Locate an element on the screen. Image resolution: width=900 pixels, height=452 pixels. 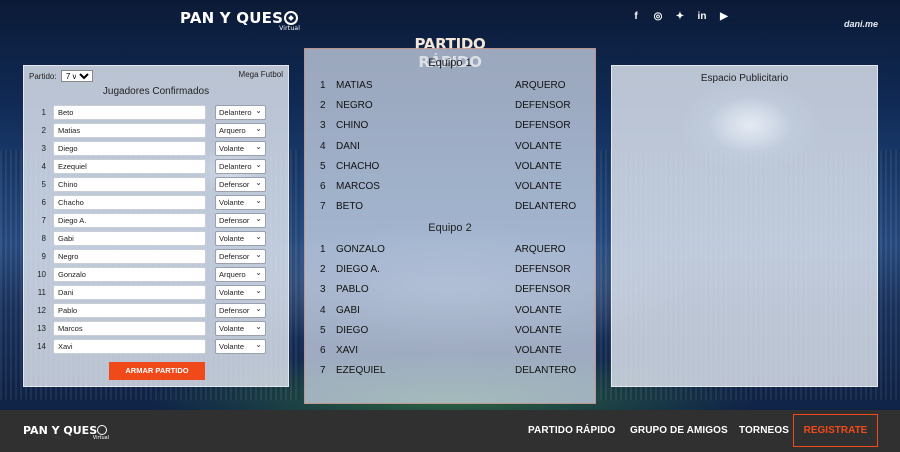
team-player-row: 4 DANI VOLANTE is located at coordinates (450, 150).